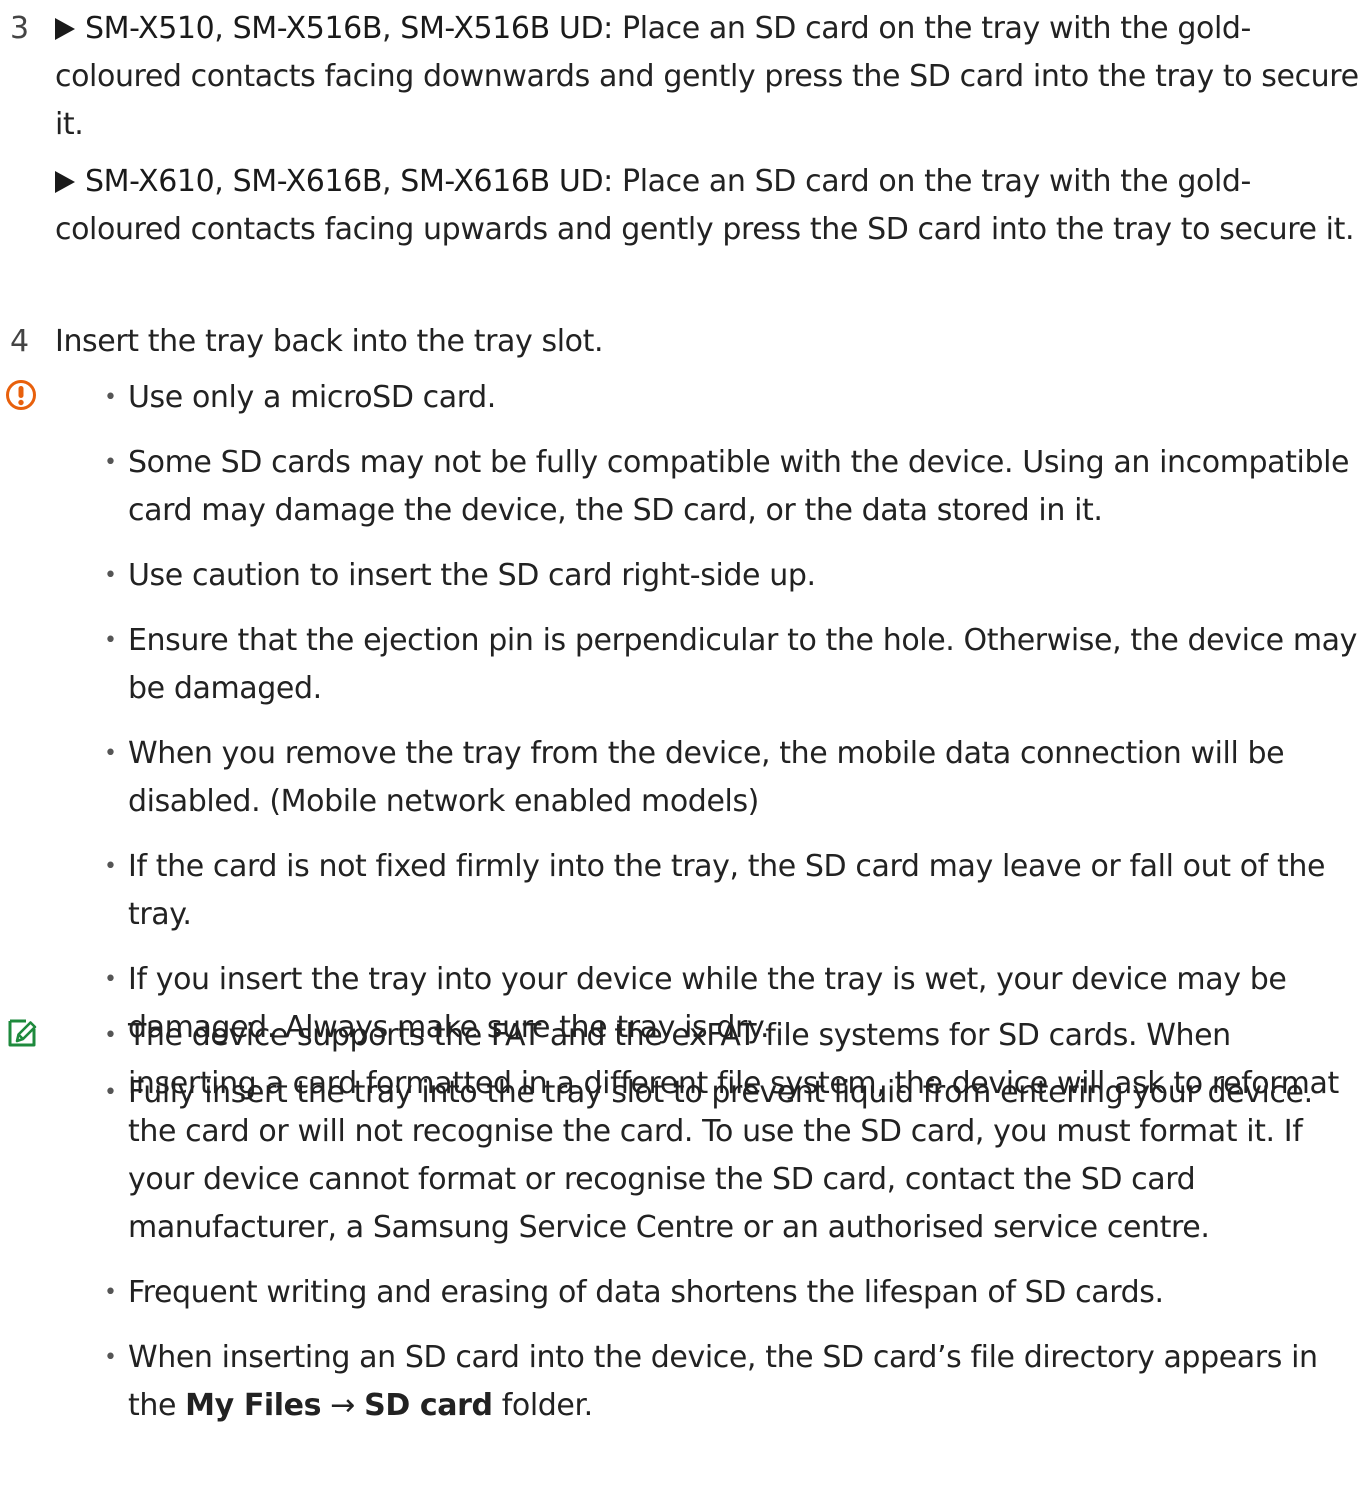 The image size is (1362, 1490). I want to click on arrow: →, so click(343, 1405).